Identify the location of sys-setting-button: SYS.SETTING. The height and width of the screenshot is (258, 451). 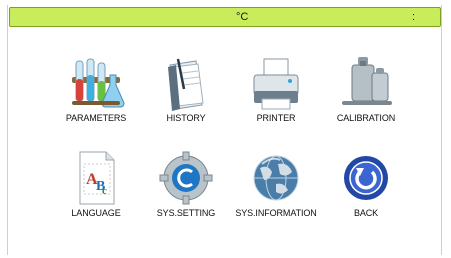
(186, 202).